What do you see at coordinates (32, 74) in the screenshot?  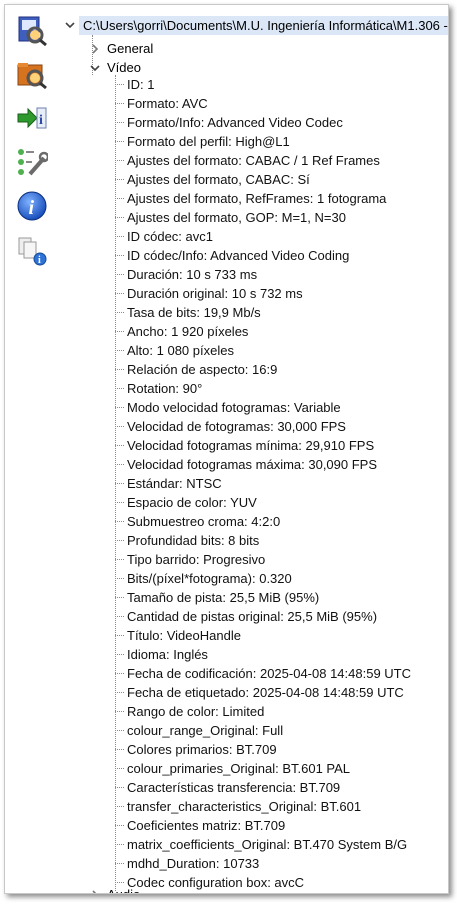 I see `open-folder-icon` at bounding box center [32, 74].